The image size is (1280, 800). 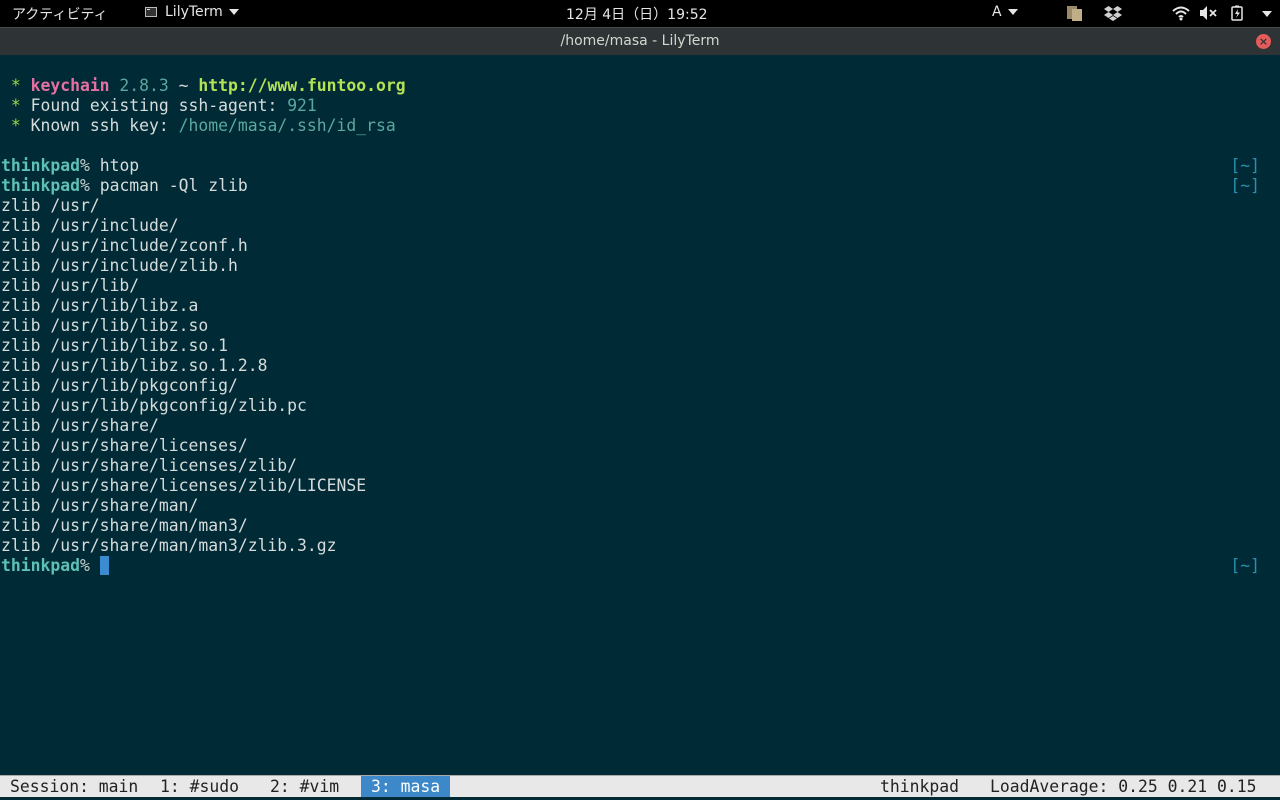 What do you see at coordinates (637, 14) in the screenshot?
I see `clock: 12月 4日（日）19:52` at bounding box center [637, 14].